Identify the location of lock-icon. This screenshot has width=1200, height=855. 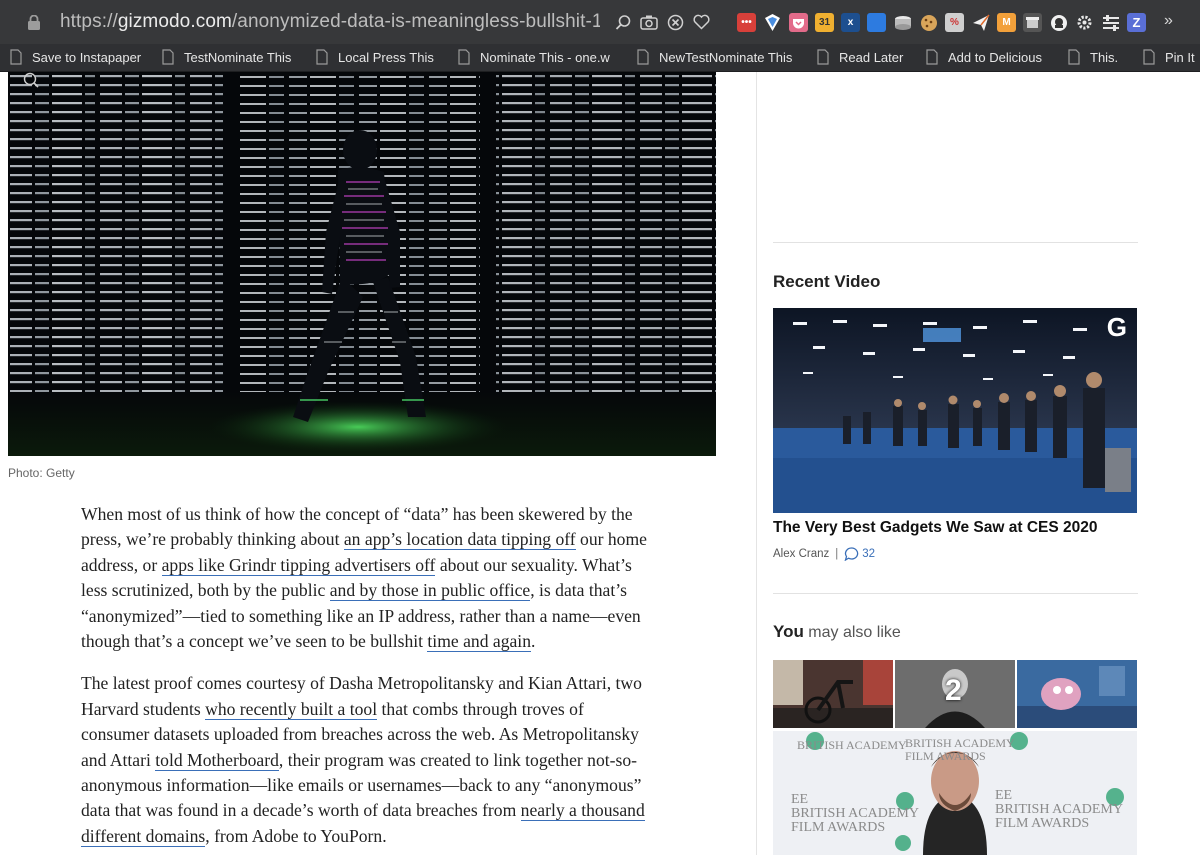
(34, 22).